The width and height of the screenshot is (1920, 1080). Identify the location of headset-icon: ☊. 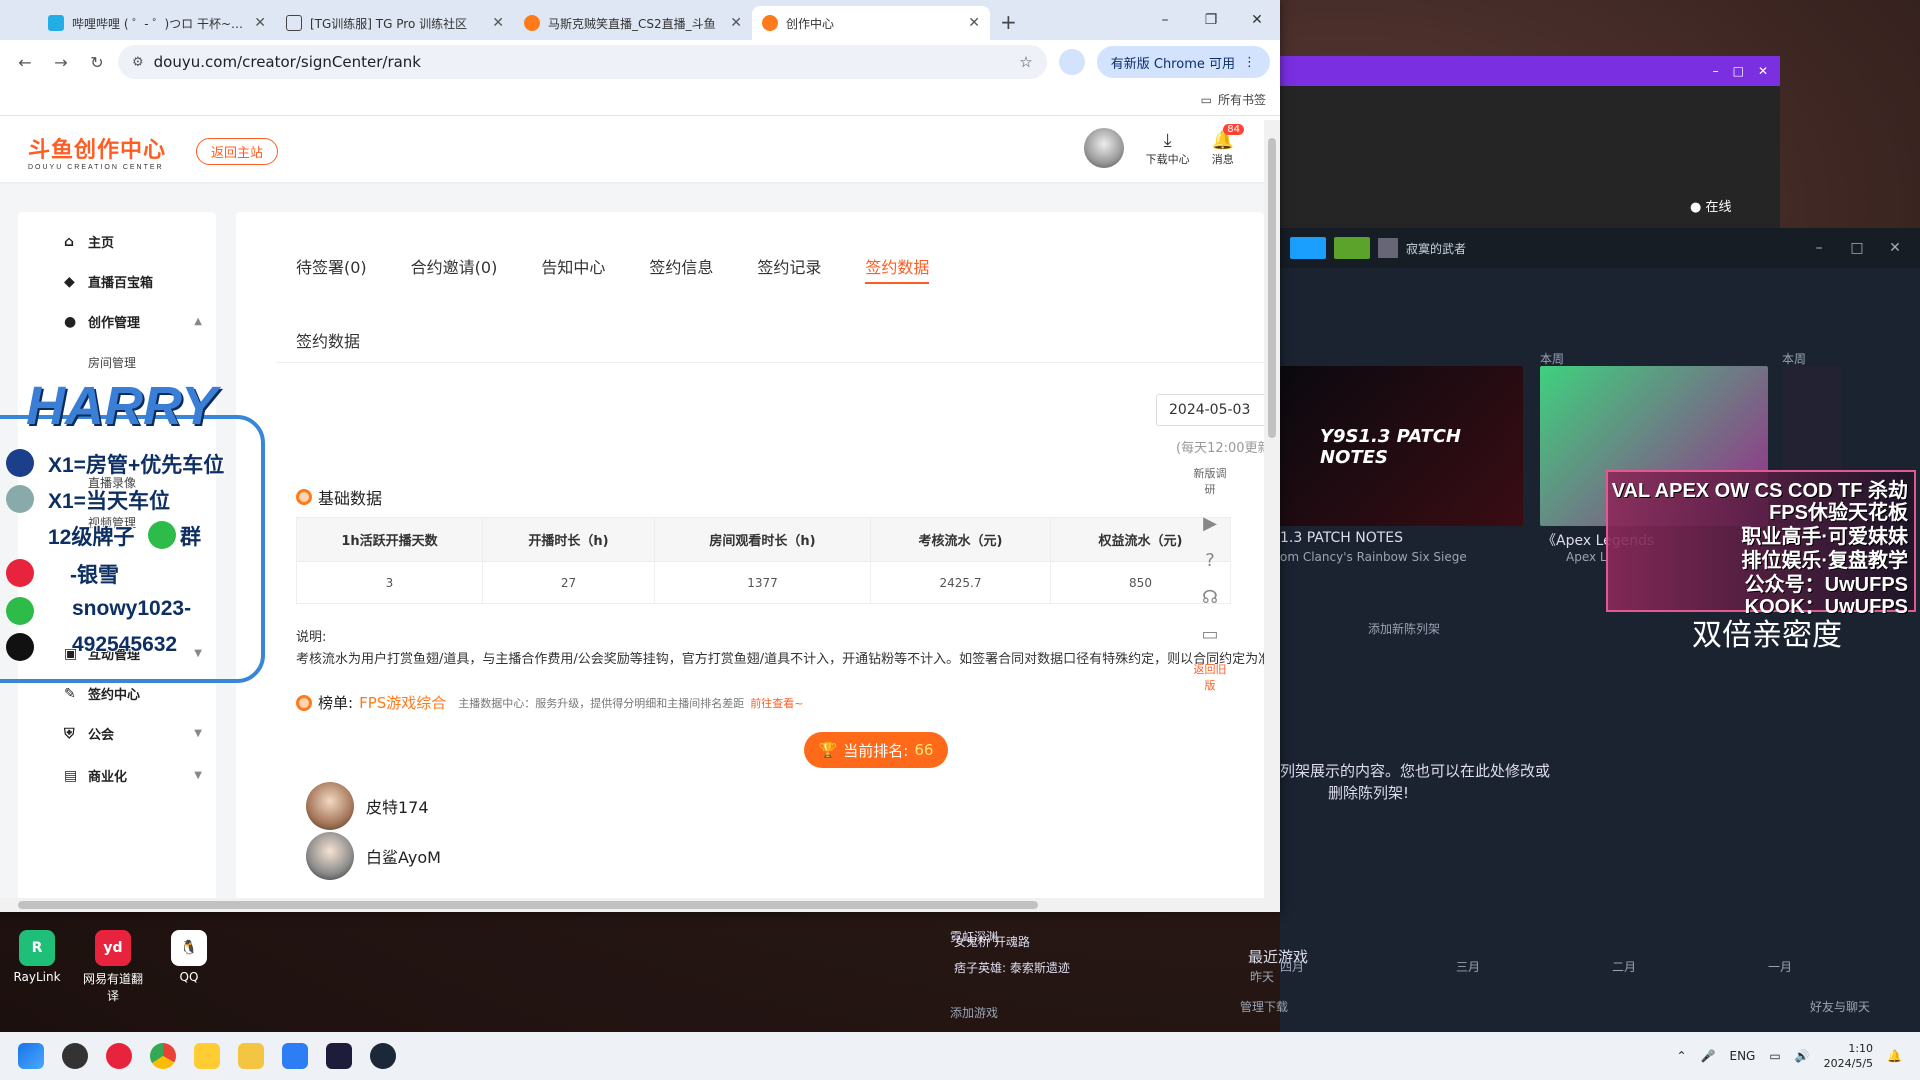
(1210, 597).